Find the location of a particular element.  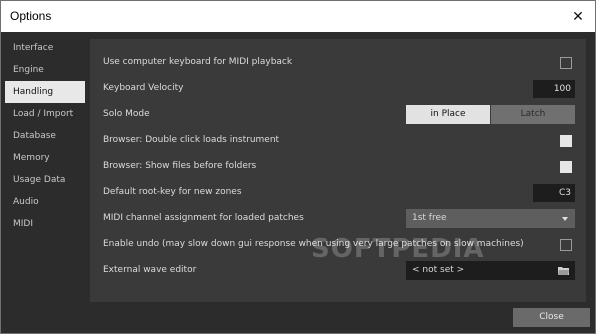

sidebar-item-usage-data: Usage Data is located at coordinates (45, 180).